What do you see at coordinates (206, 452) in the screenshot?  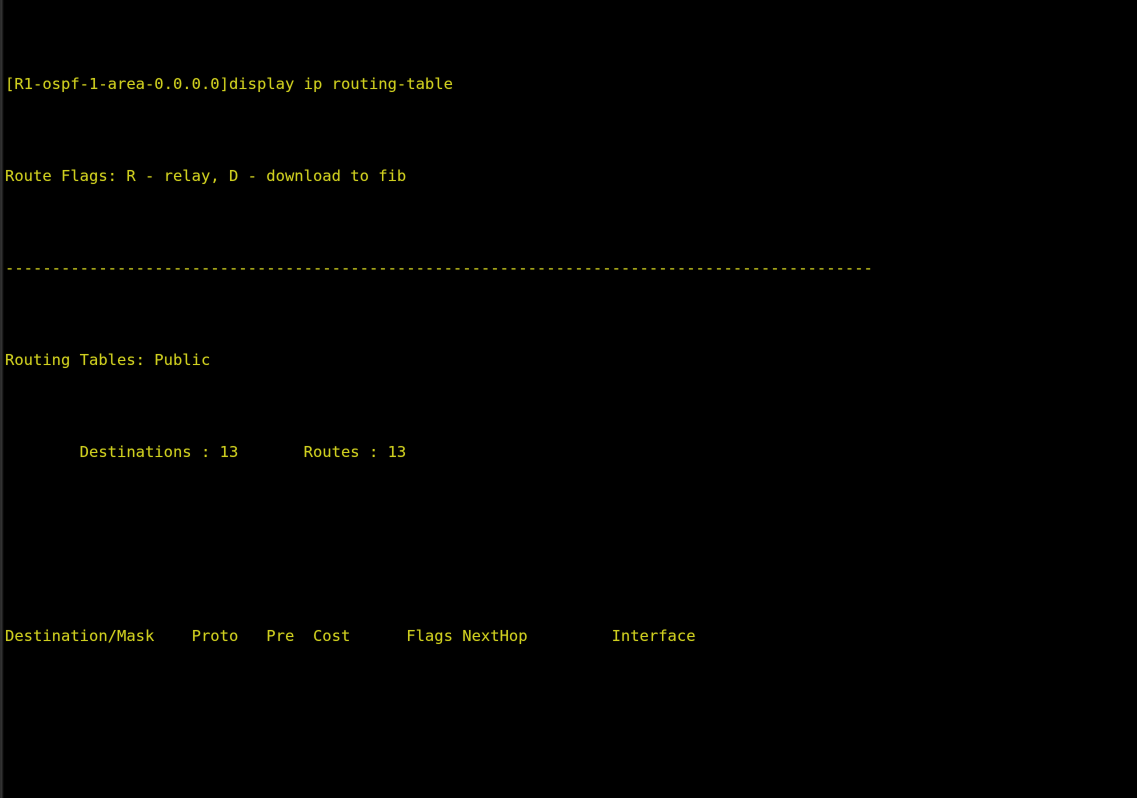 I see `destinations-routes-summary-line: Destinations : 13 Routes : 13` at bounding box center [206, 452].